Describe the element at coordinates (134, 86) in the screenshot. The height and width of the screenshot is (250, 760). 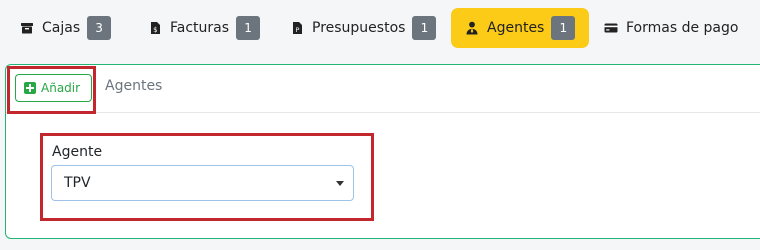
I see `card-title: Agentes` at that location.